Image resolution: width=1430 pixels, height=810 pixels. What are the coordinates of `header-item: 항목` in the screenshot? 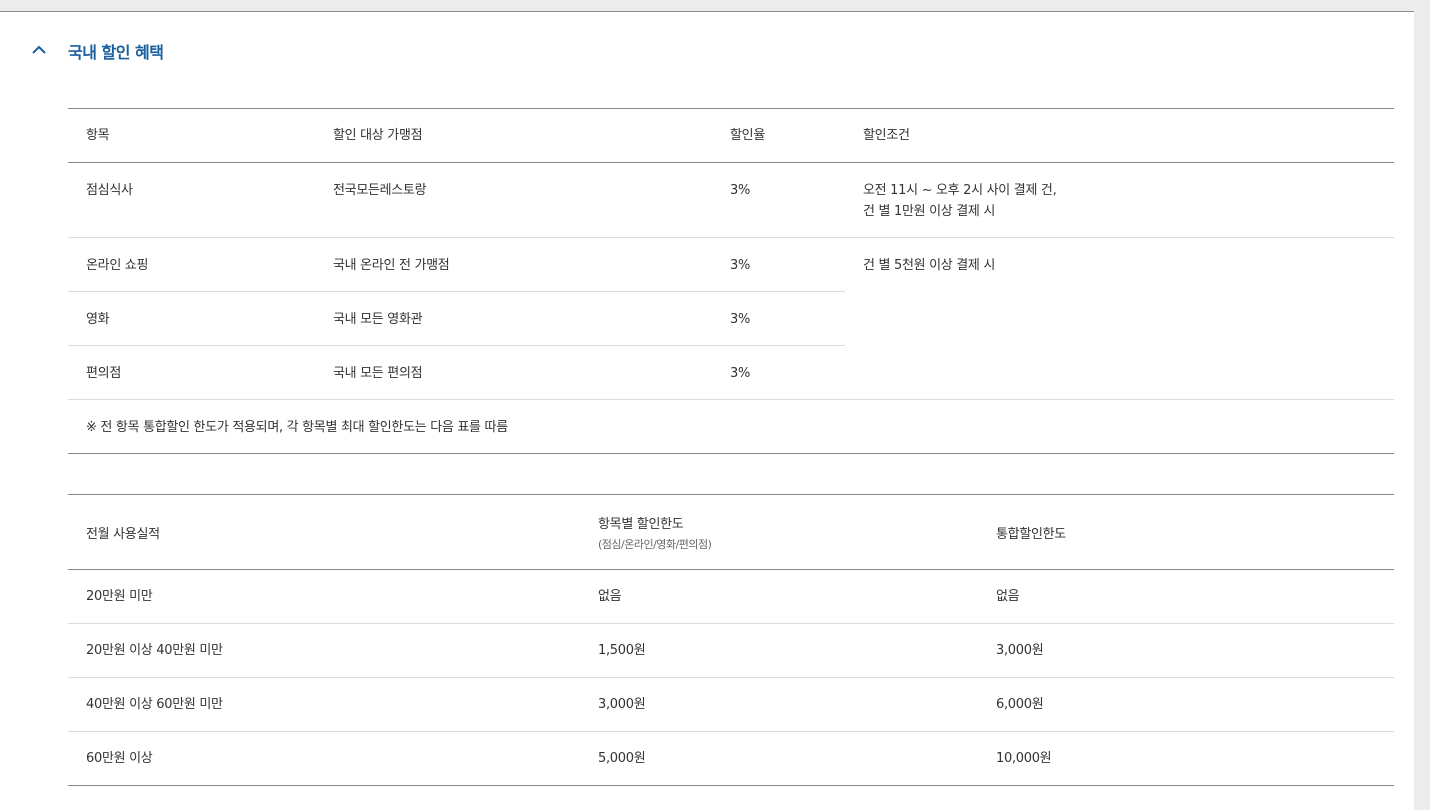 It's located at (191, 135).